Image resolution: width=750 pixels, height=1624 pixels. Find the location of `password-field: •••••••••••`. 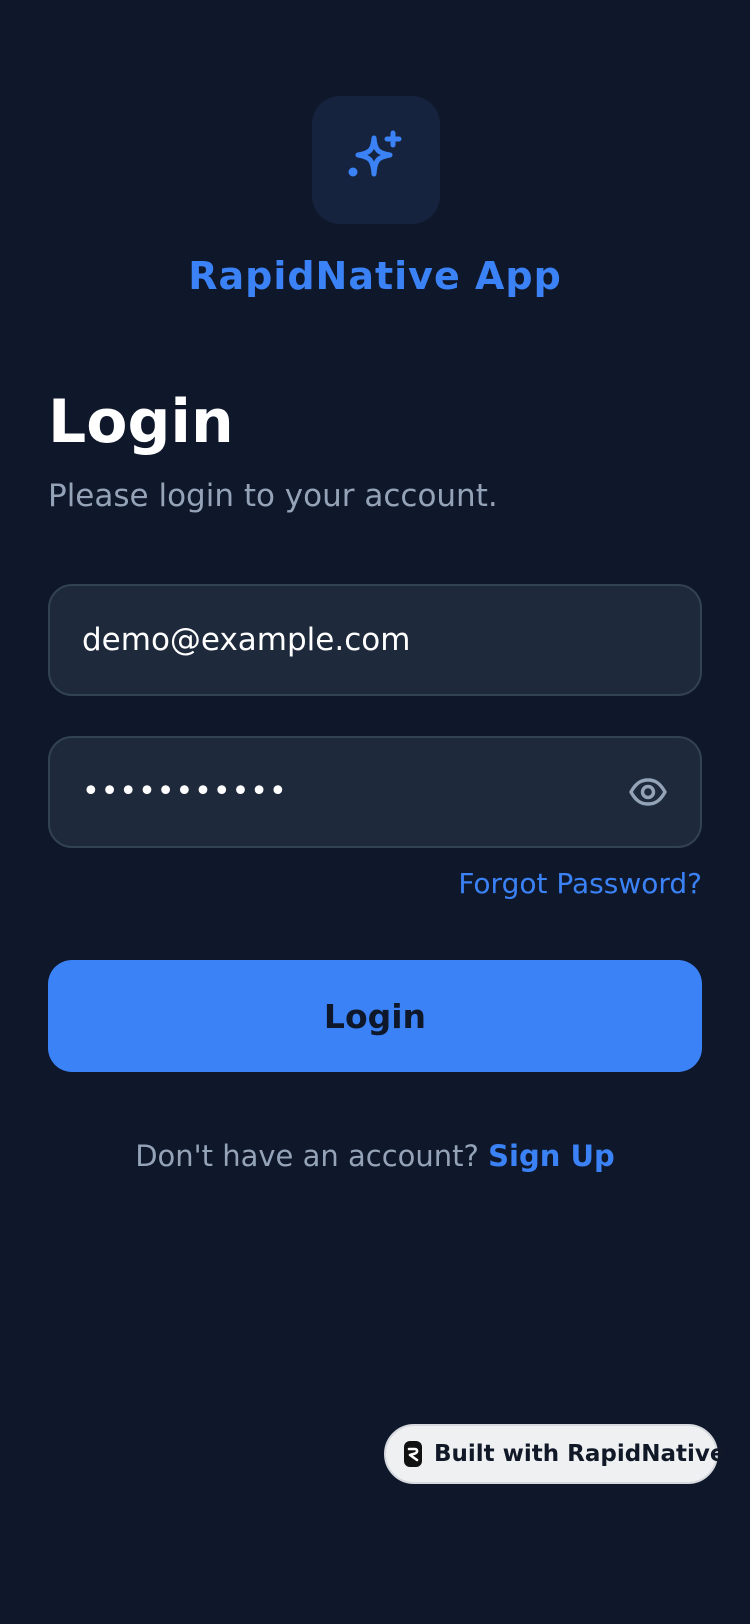

password-field: ••••••••••• is located at coordinates (375, 792).